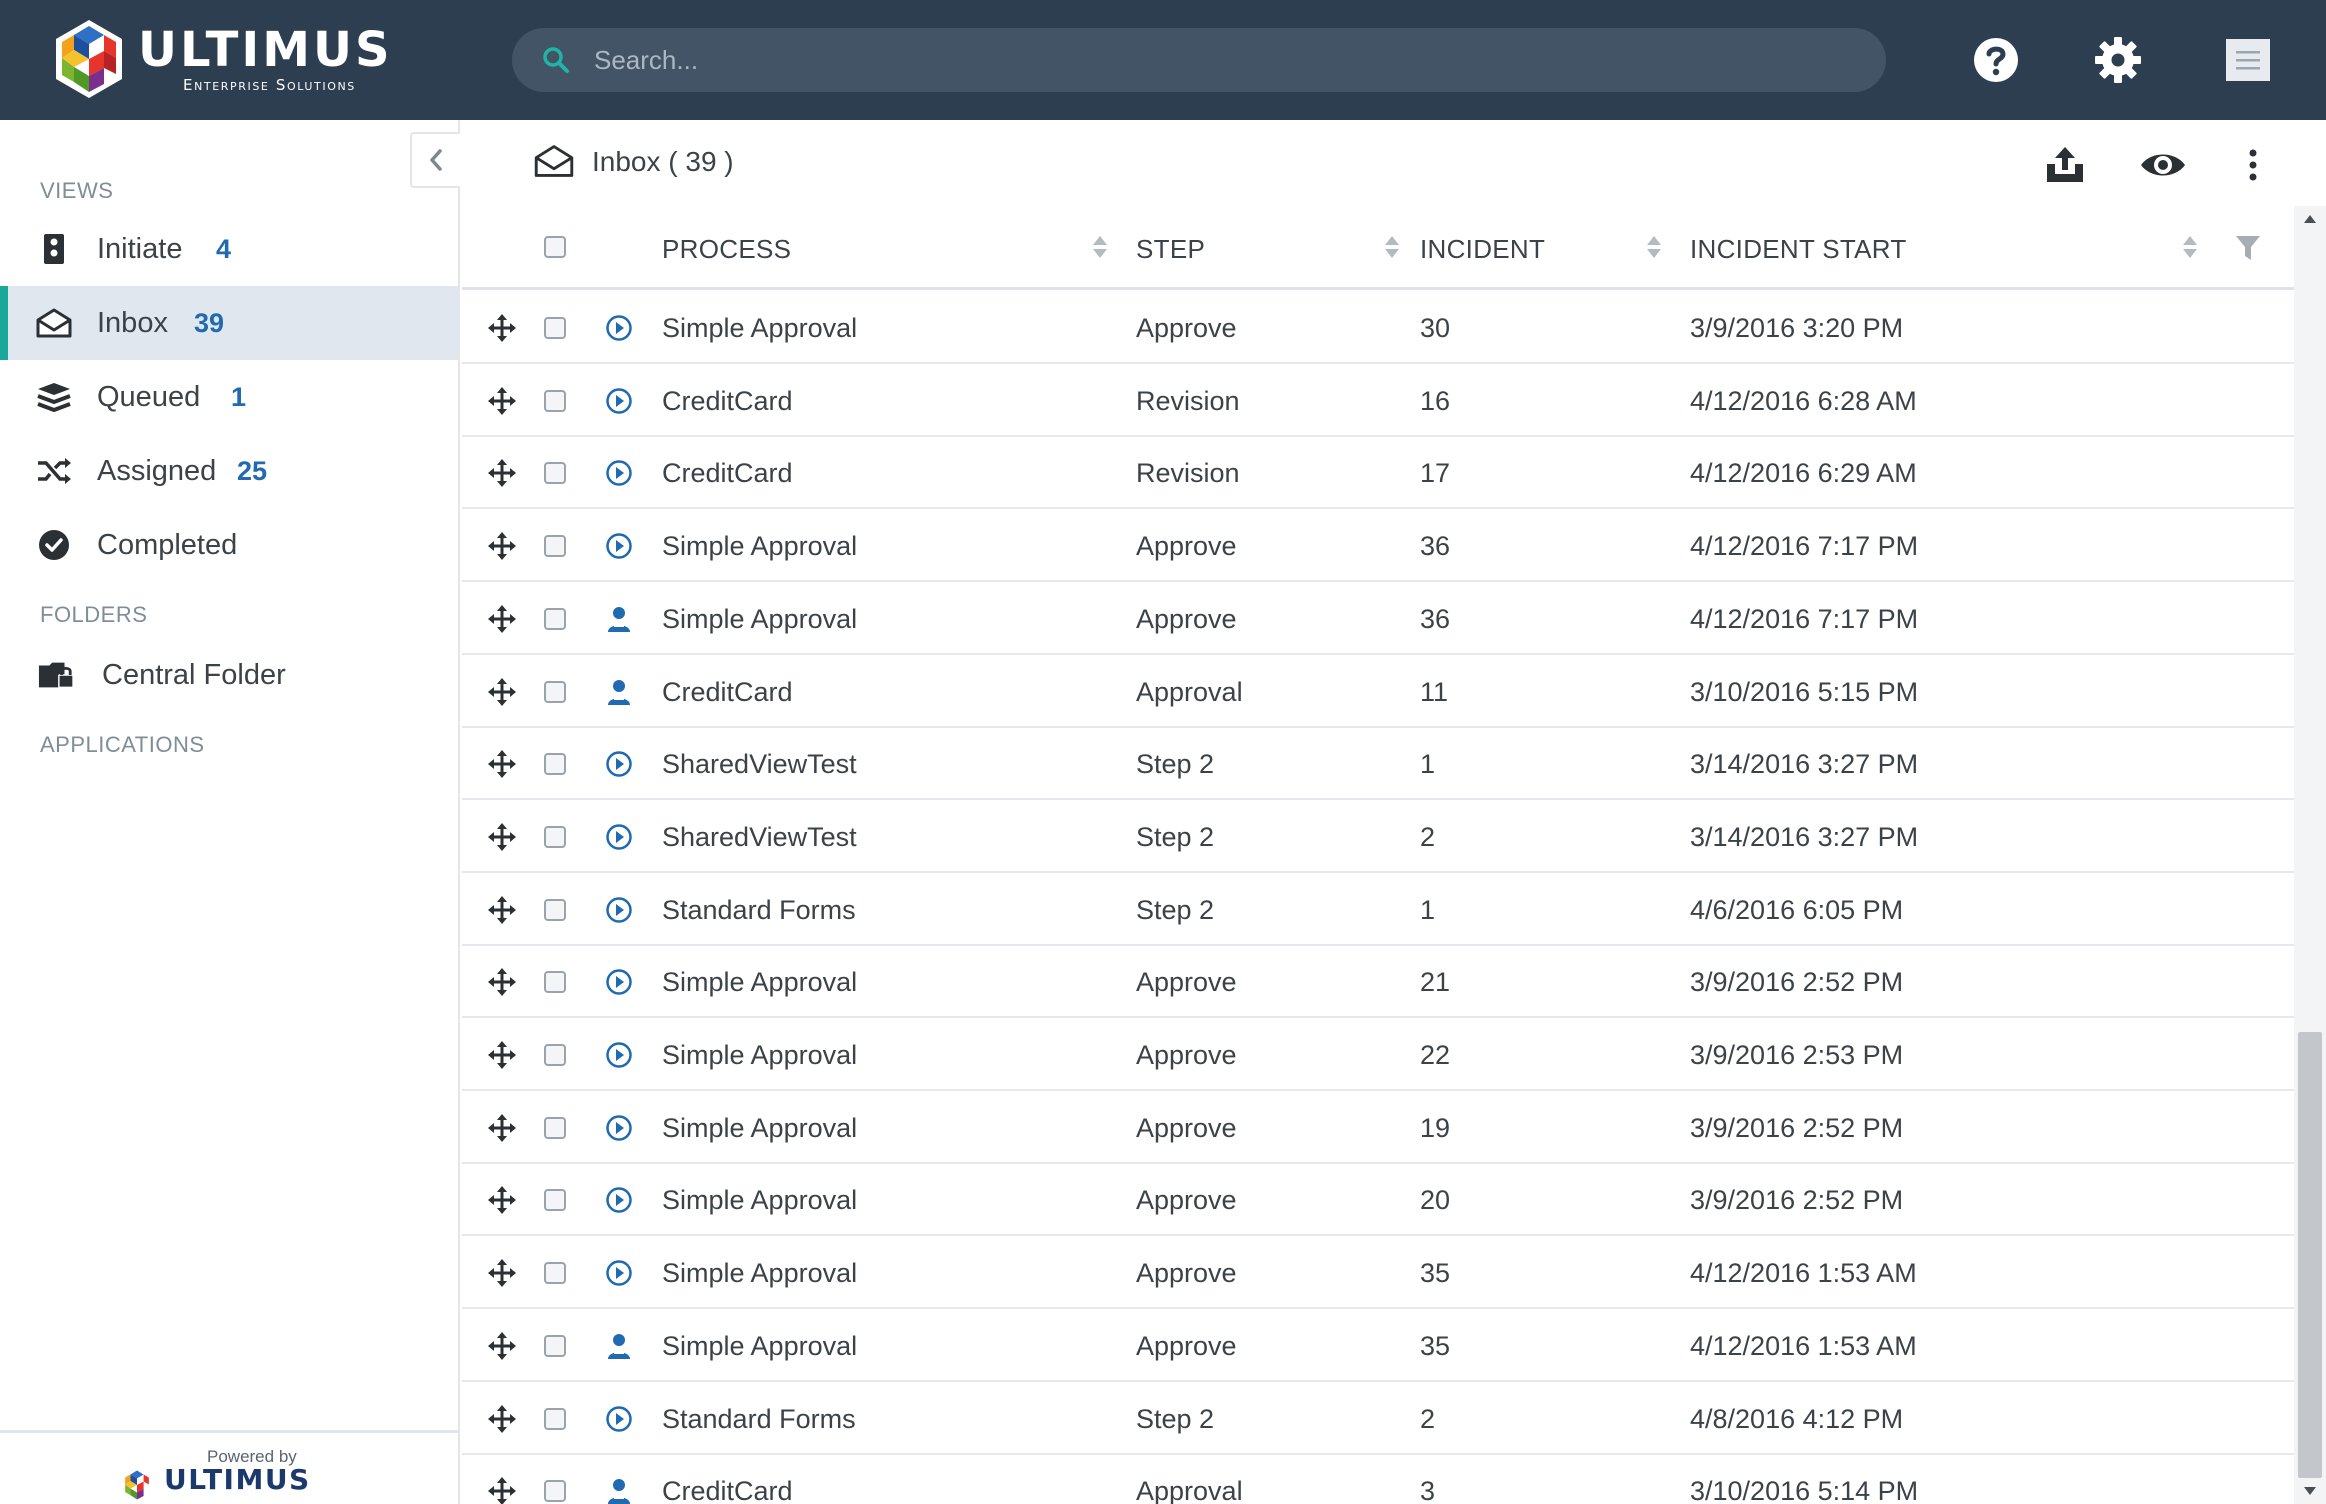 The height and width of the screenshot is (1504, 2326). What do you see at coordinates (1392, 247) in the screenshot?
I see `sort-step-icon` at bounding box center [1392, 247].